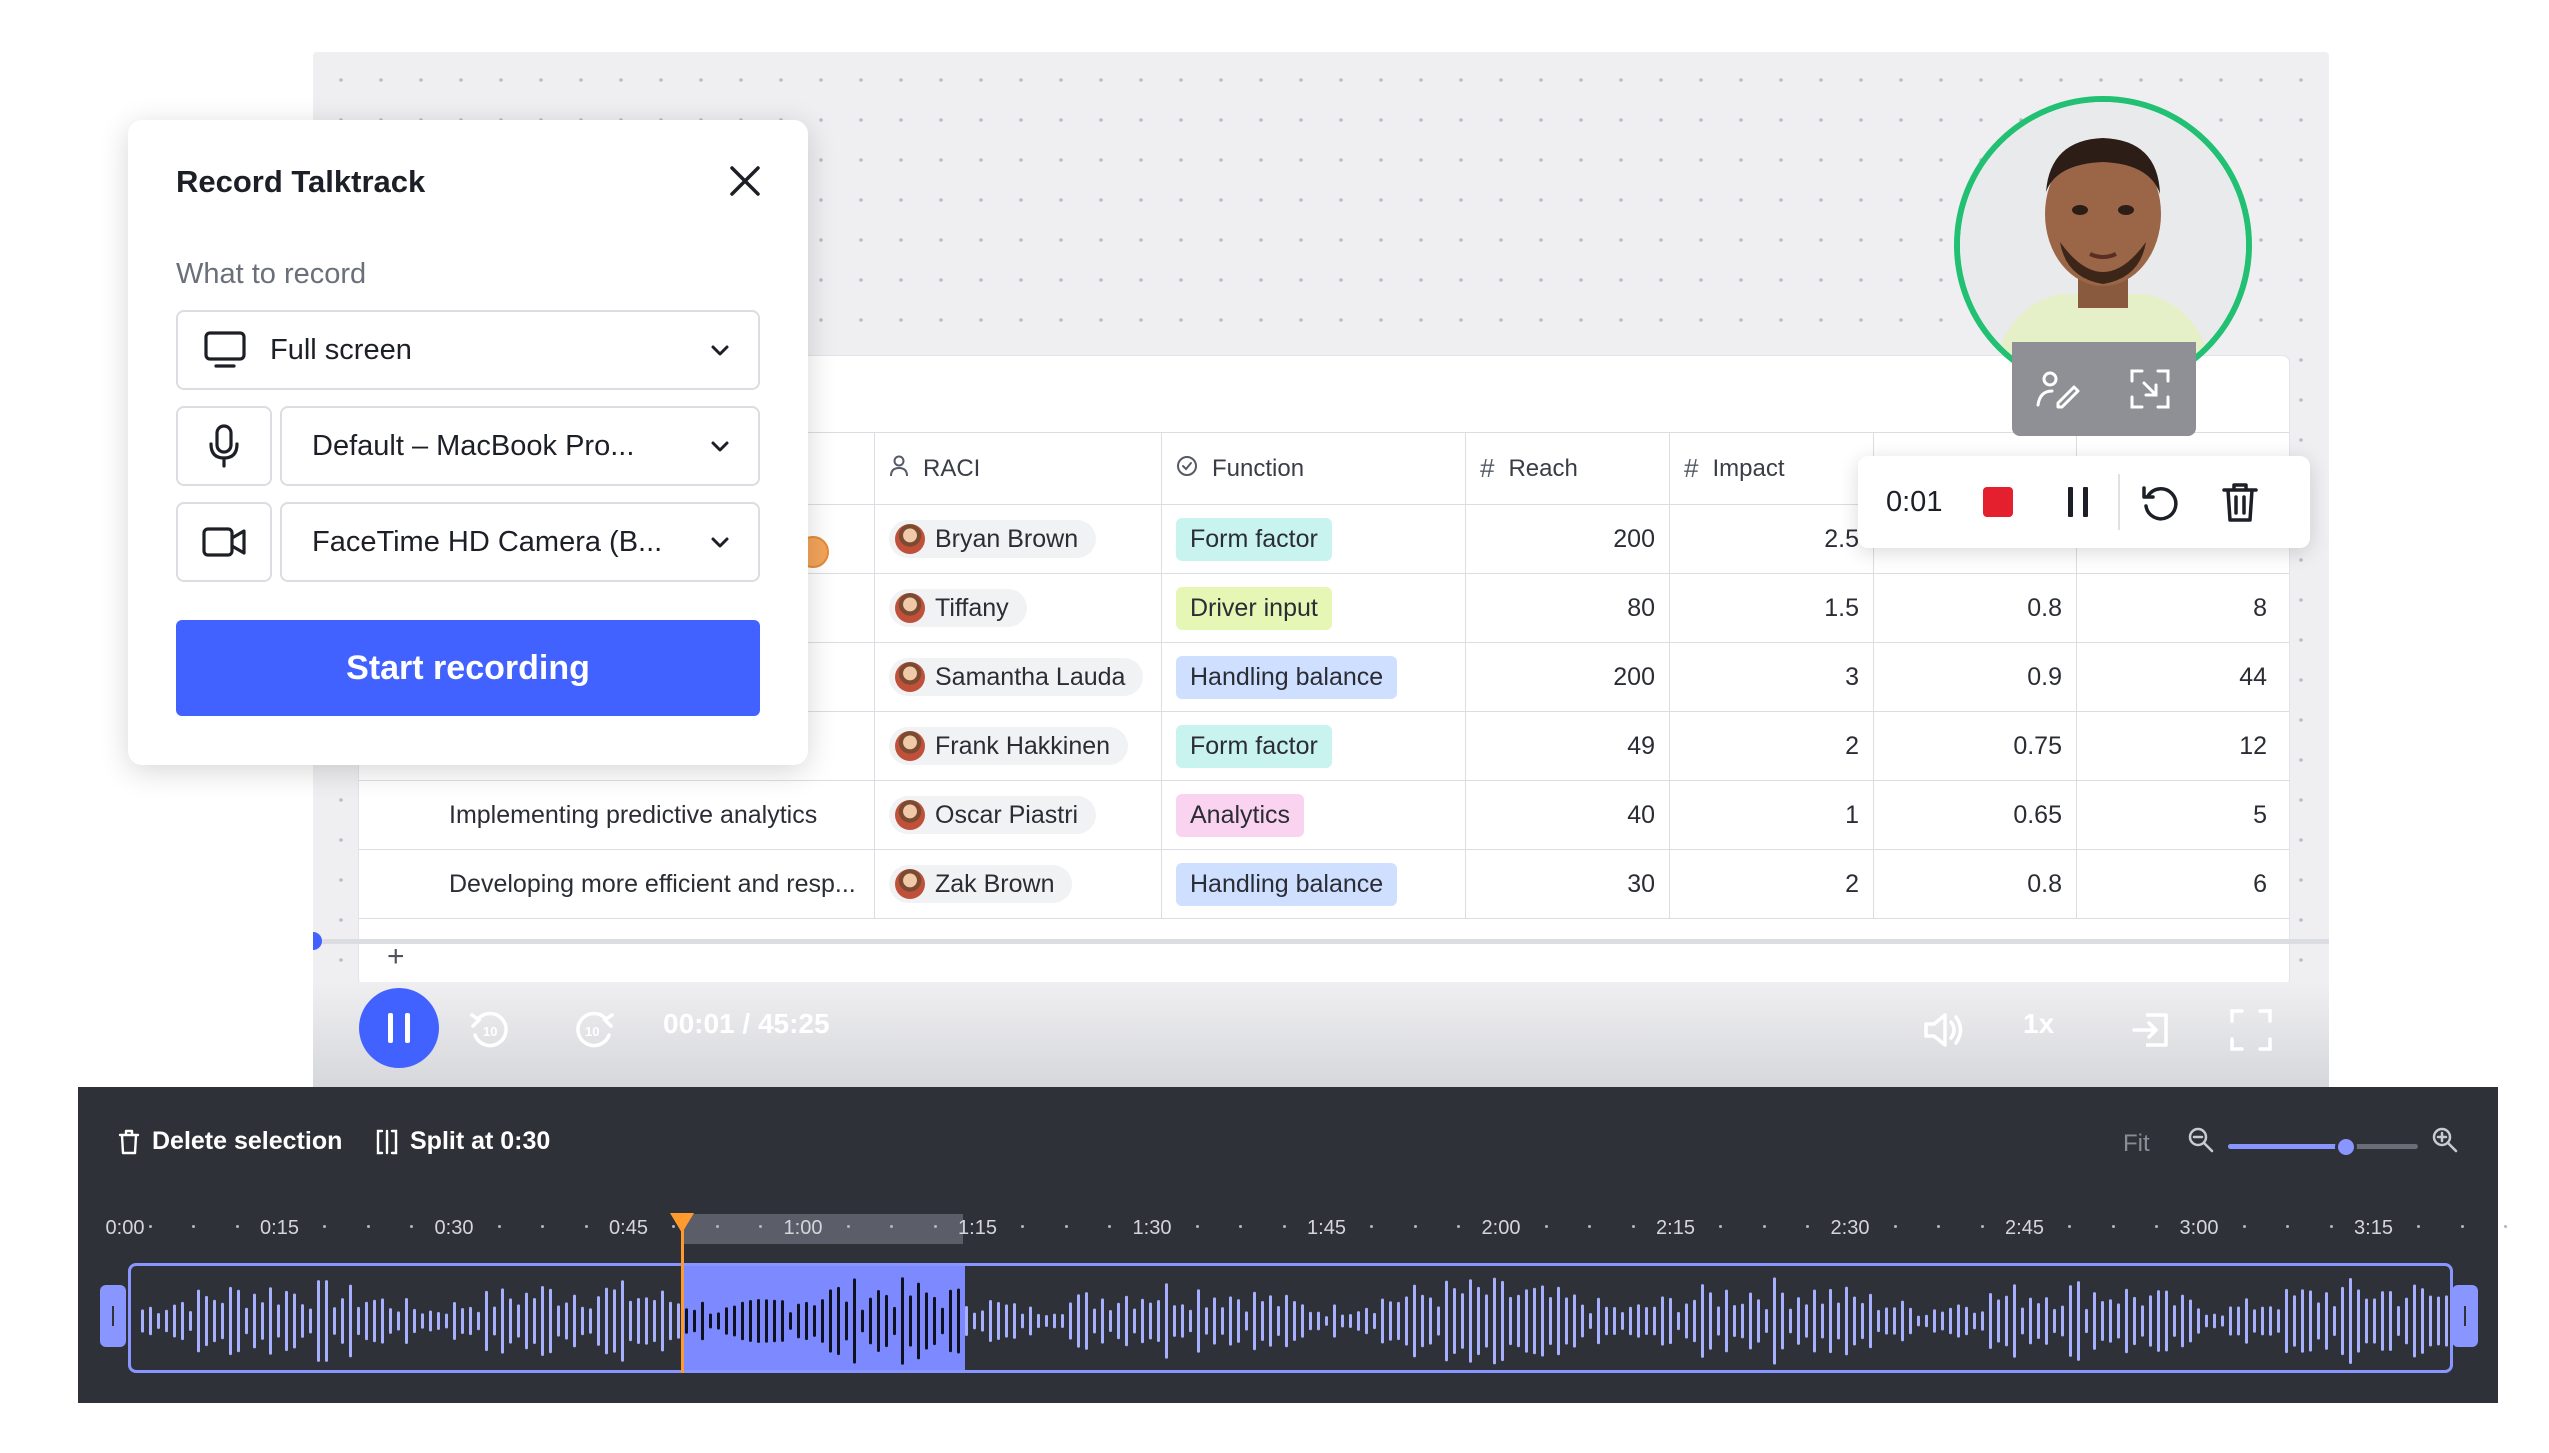 This screenshot has width=2549, height=1453. Describe the element at coordinates (2151, 1030) in the screenshot. I see `exit-player-button` at that location.